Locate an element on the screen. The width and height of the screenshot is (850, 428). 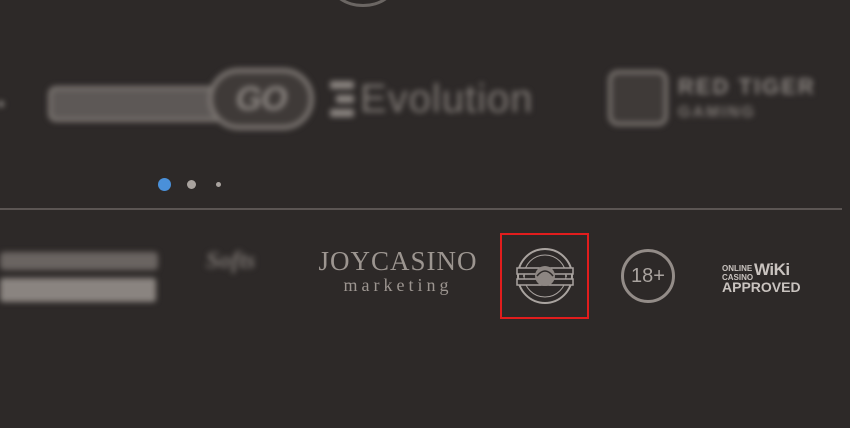
certification-seal-icon is located at coordinates (544, 276).